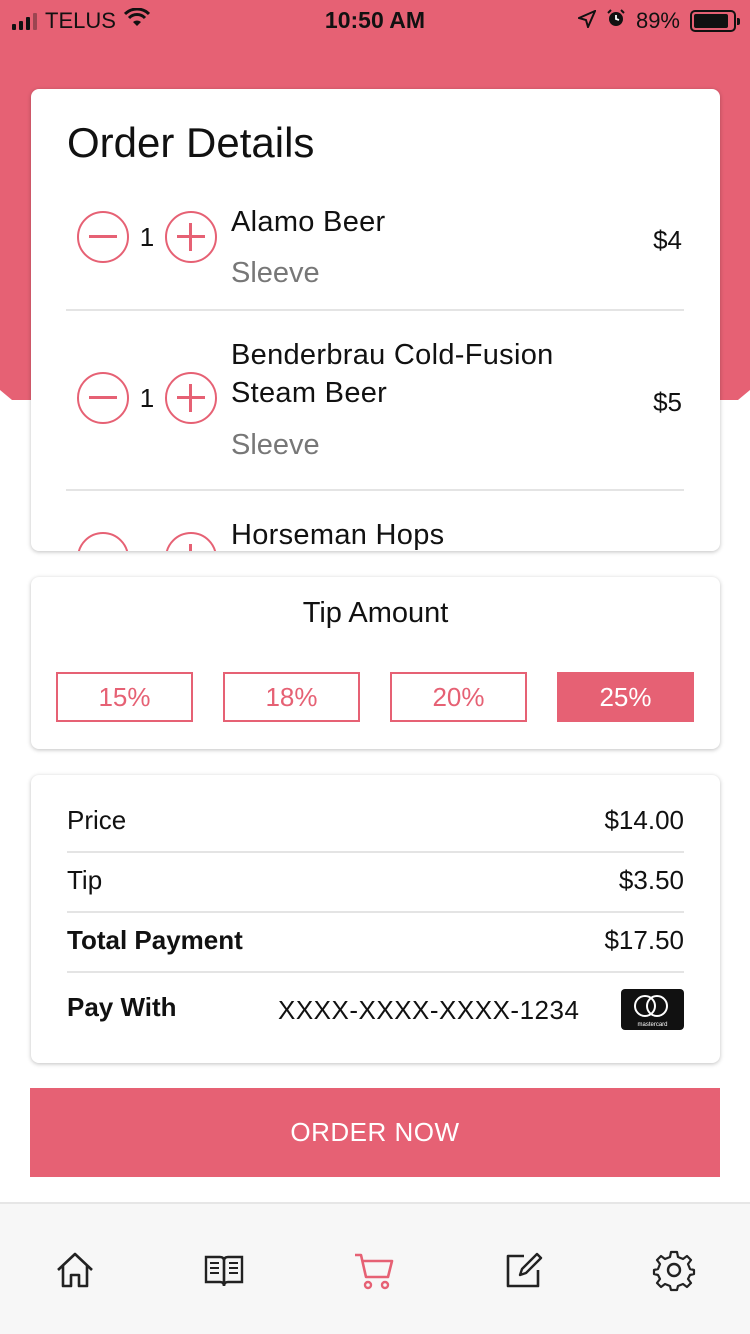 The image size is (750, 1334). What do you see at coordinates (375, 1132) in the screenshot?
I see `order-now-button: ORDER NOW` at bounding box center [375, 1132].